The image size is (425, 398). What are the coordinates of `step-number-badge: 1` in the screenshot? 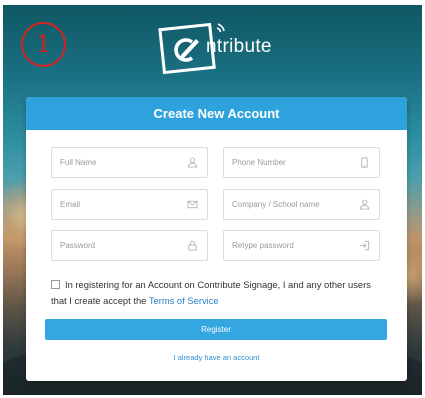 It's located at (43, 44).